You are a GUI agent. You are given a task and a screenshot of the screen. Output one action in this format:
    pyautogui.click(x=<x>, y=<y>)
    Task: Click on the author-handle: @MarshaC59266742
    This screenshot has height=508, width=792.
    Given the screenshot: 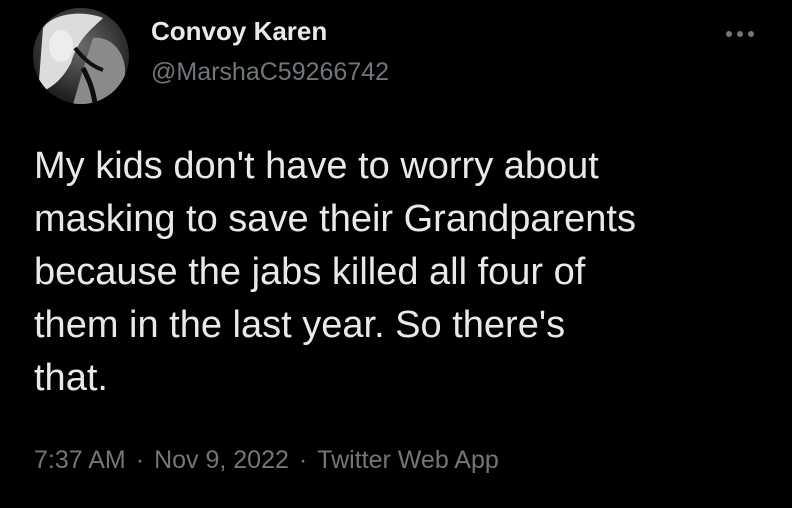 What is the action you would take?
    pyautogui.click(x=270, y=72)
    